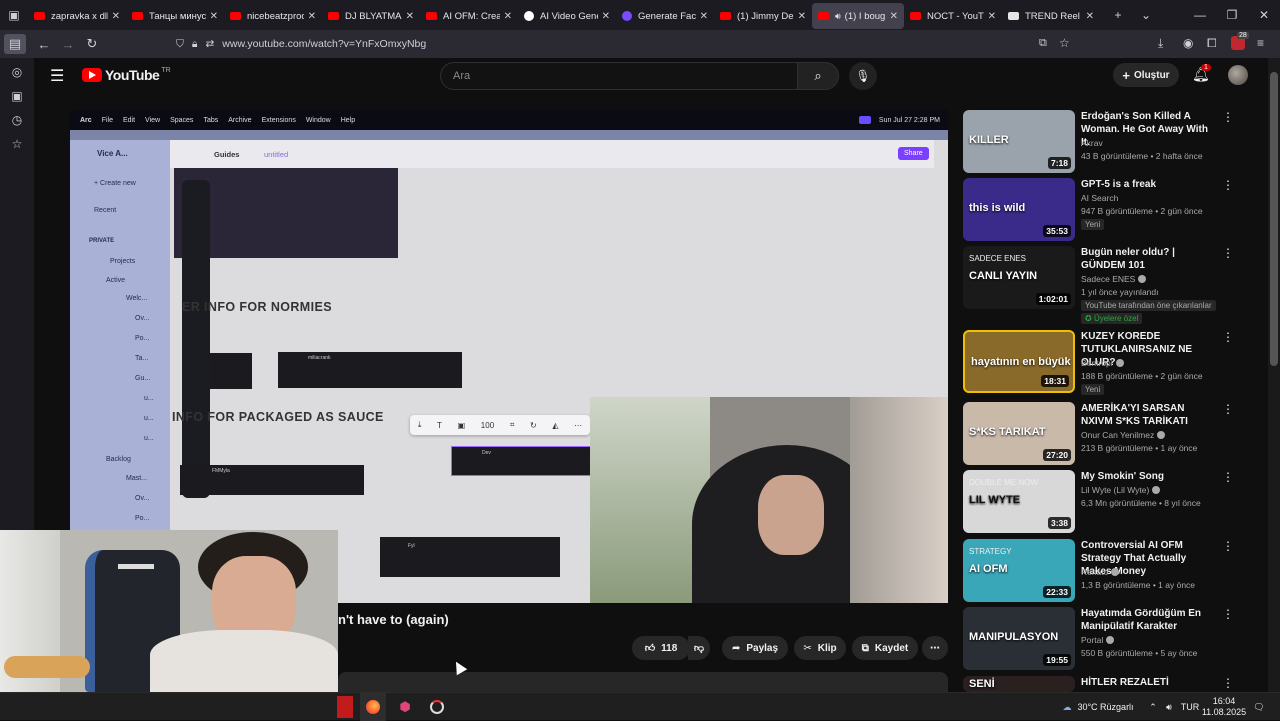  What do you see at coordinates (437, 707) in the screenshot?
I see `taskbar-app-speed-icon` at bounding box center [437, 707].